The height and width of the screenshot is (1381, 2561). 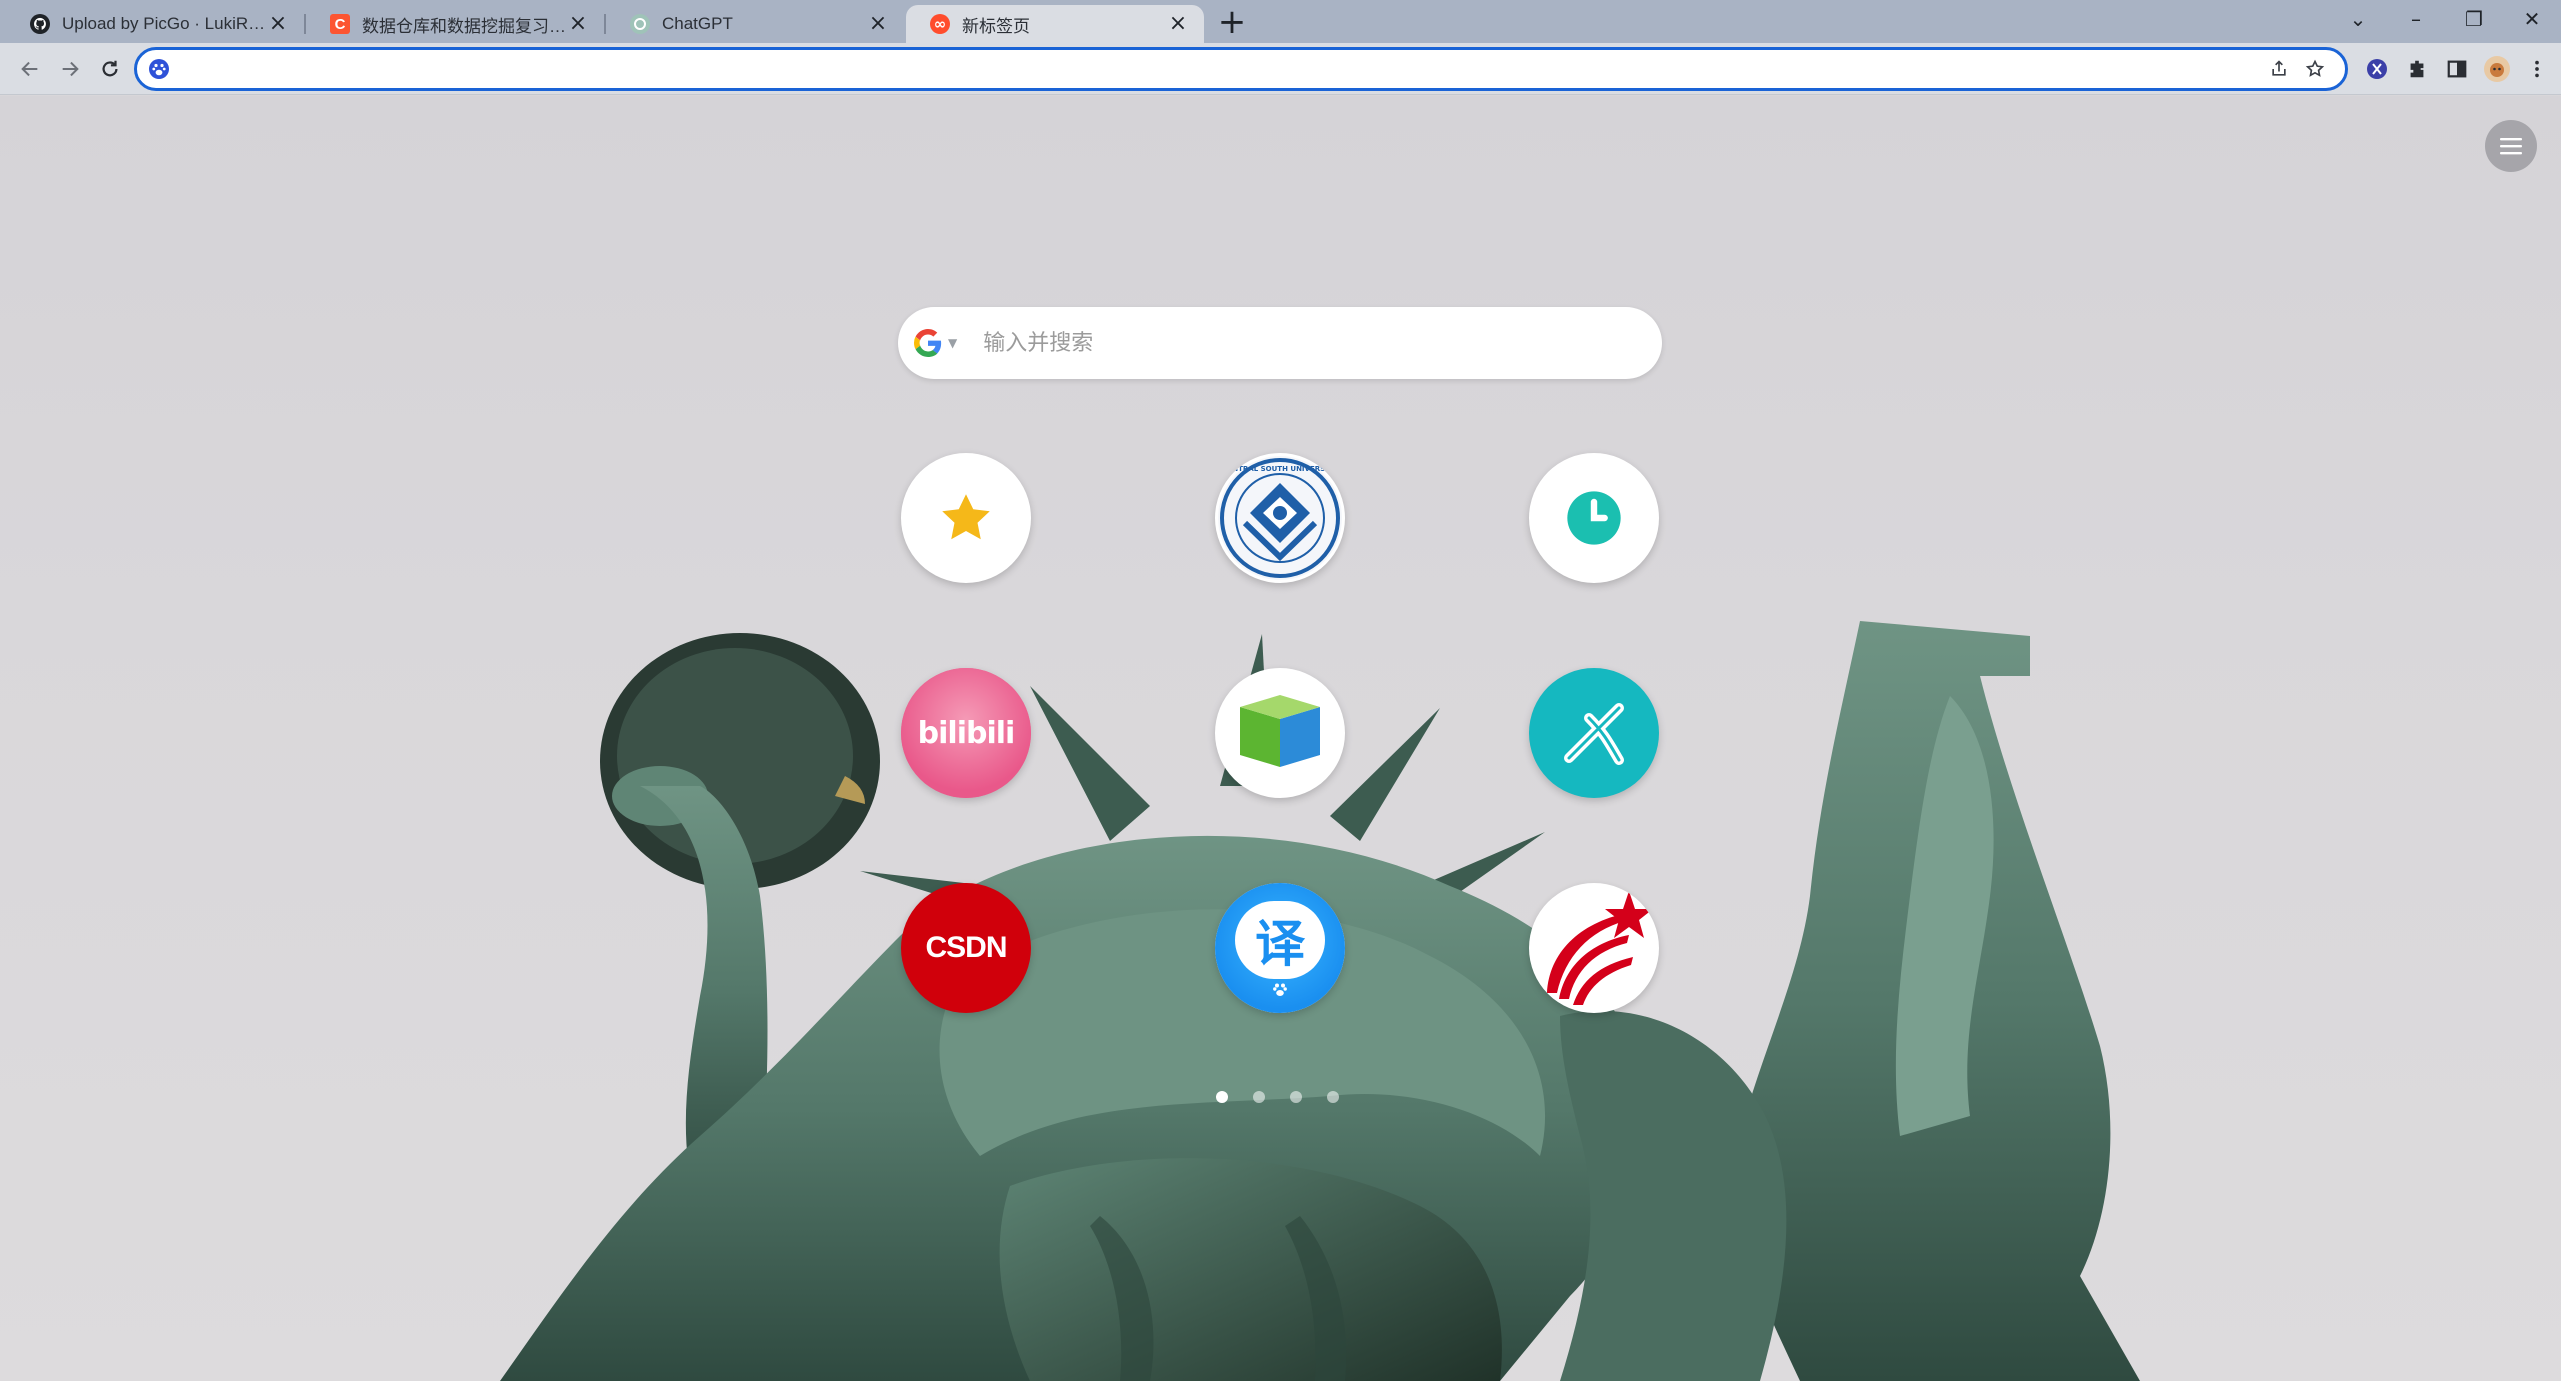 I want to click on google-icon, so click(x=928, y=343).